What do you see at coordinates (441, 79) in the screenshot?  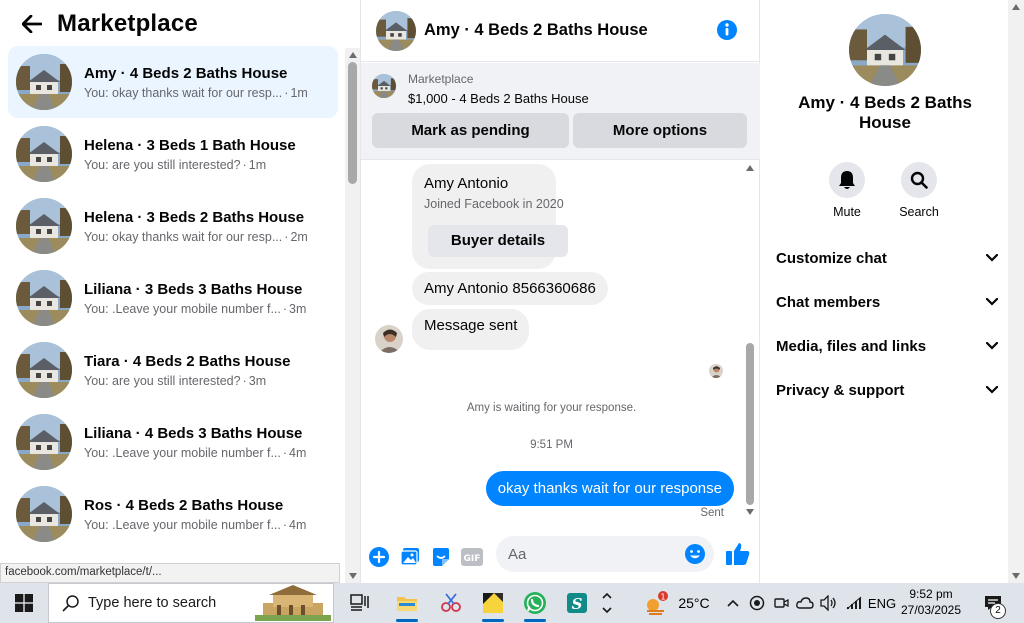 I see `marketplace-label: Marketplace` at bounding box center [441, 79].